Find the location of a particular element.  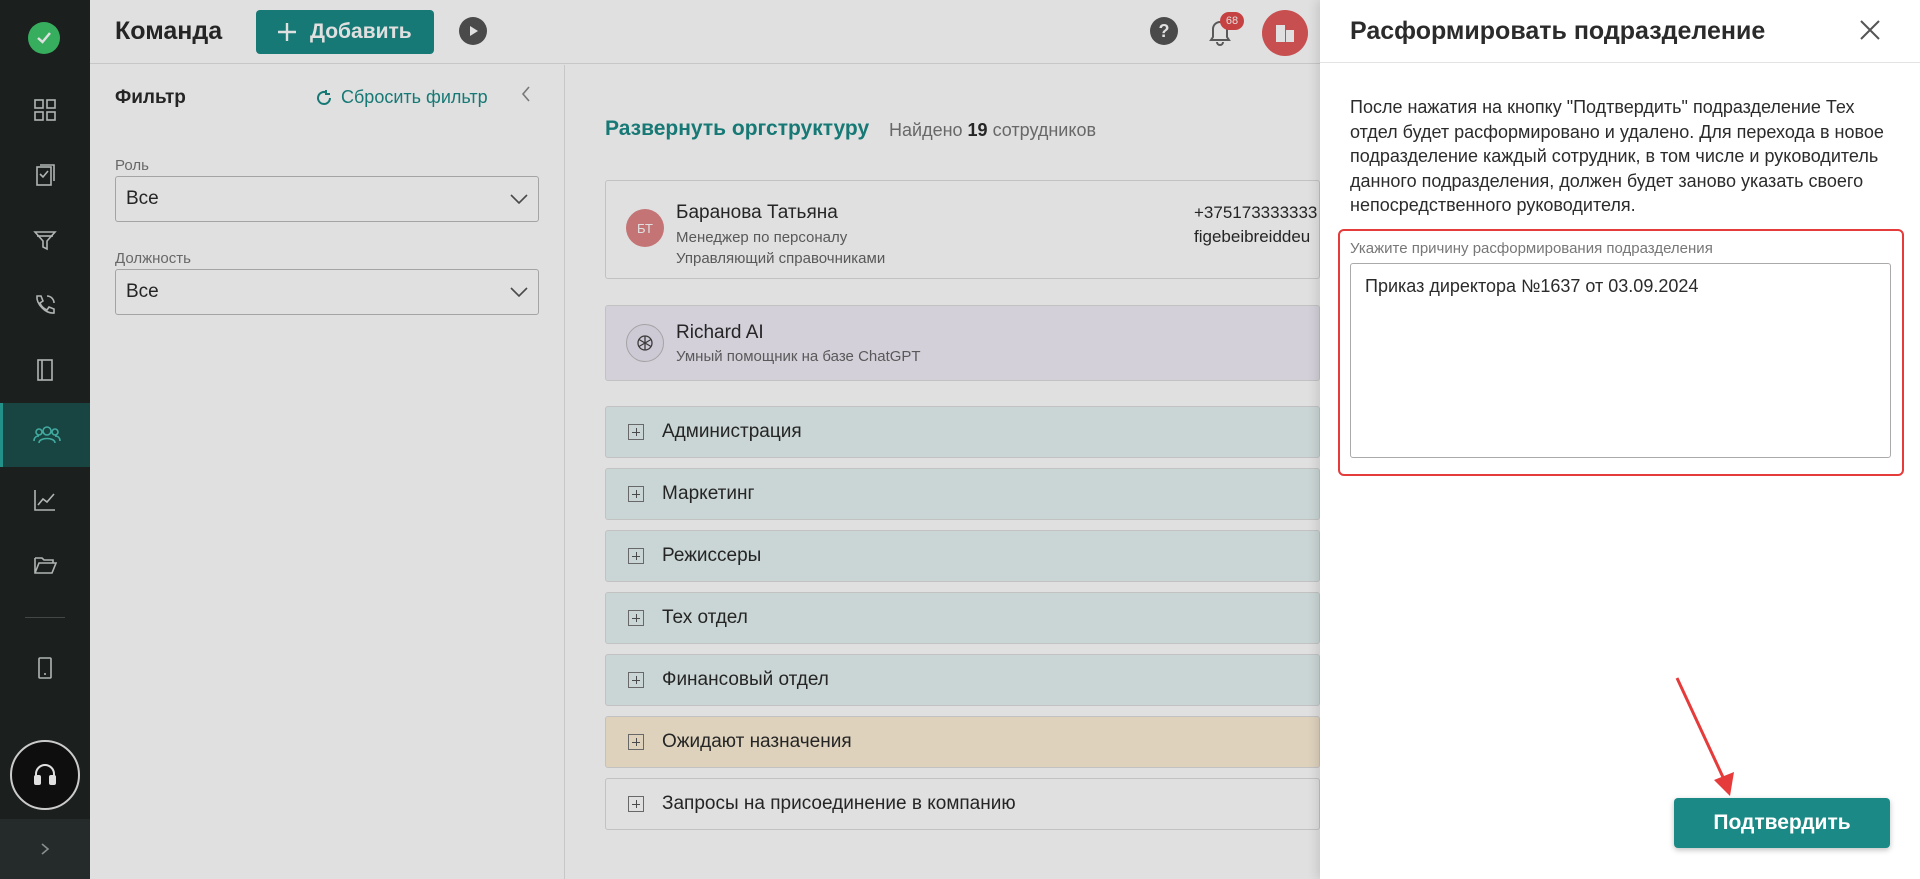

reason-textarea: Приказ директора №1637 от 03.09.2024 is located at coordinates (1620, 360).